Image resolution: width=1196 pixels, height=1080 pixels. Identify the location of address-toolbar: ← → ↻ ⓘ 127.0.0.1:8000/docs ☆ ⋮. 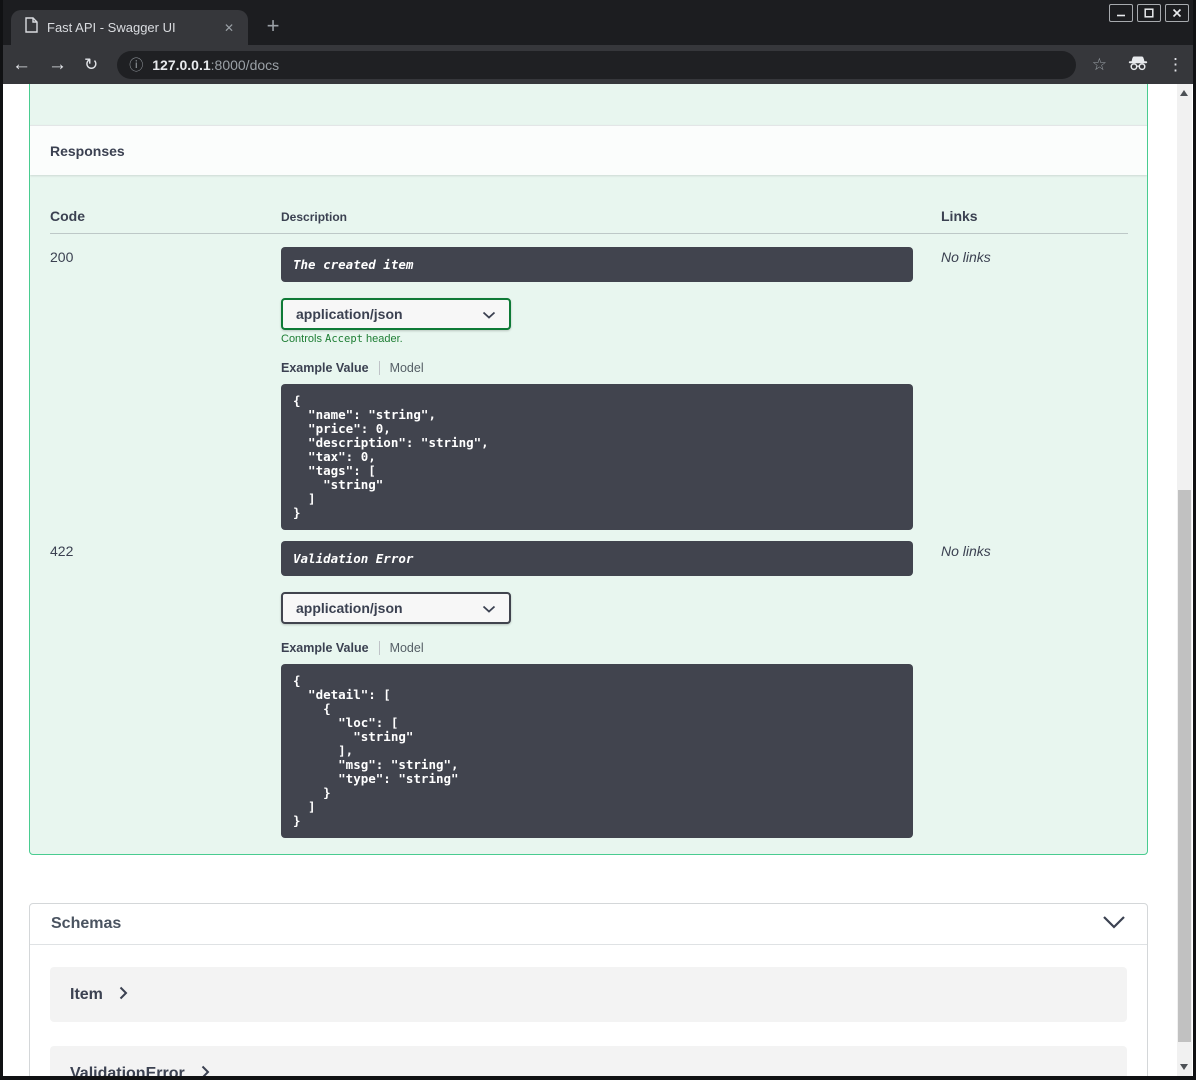
(598, 64).